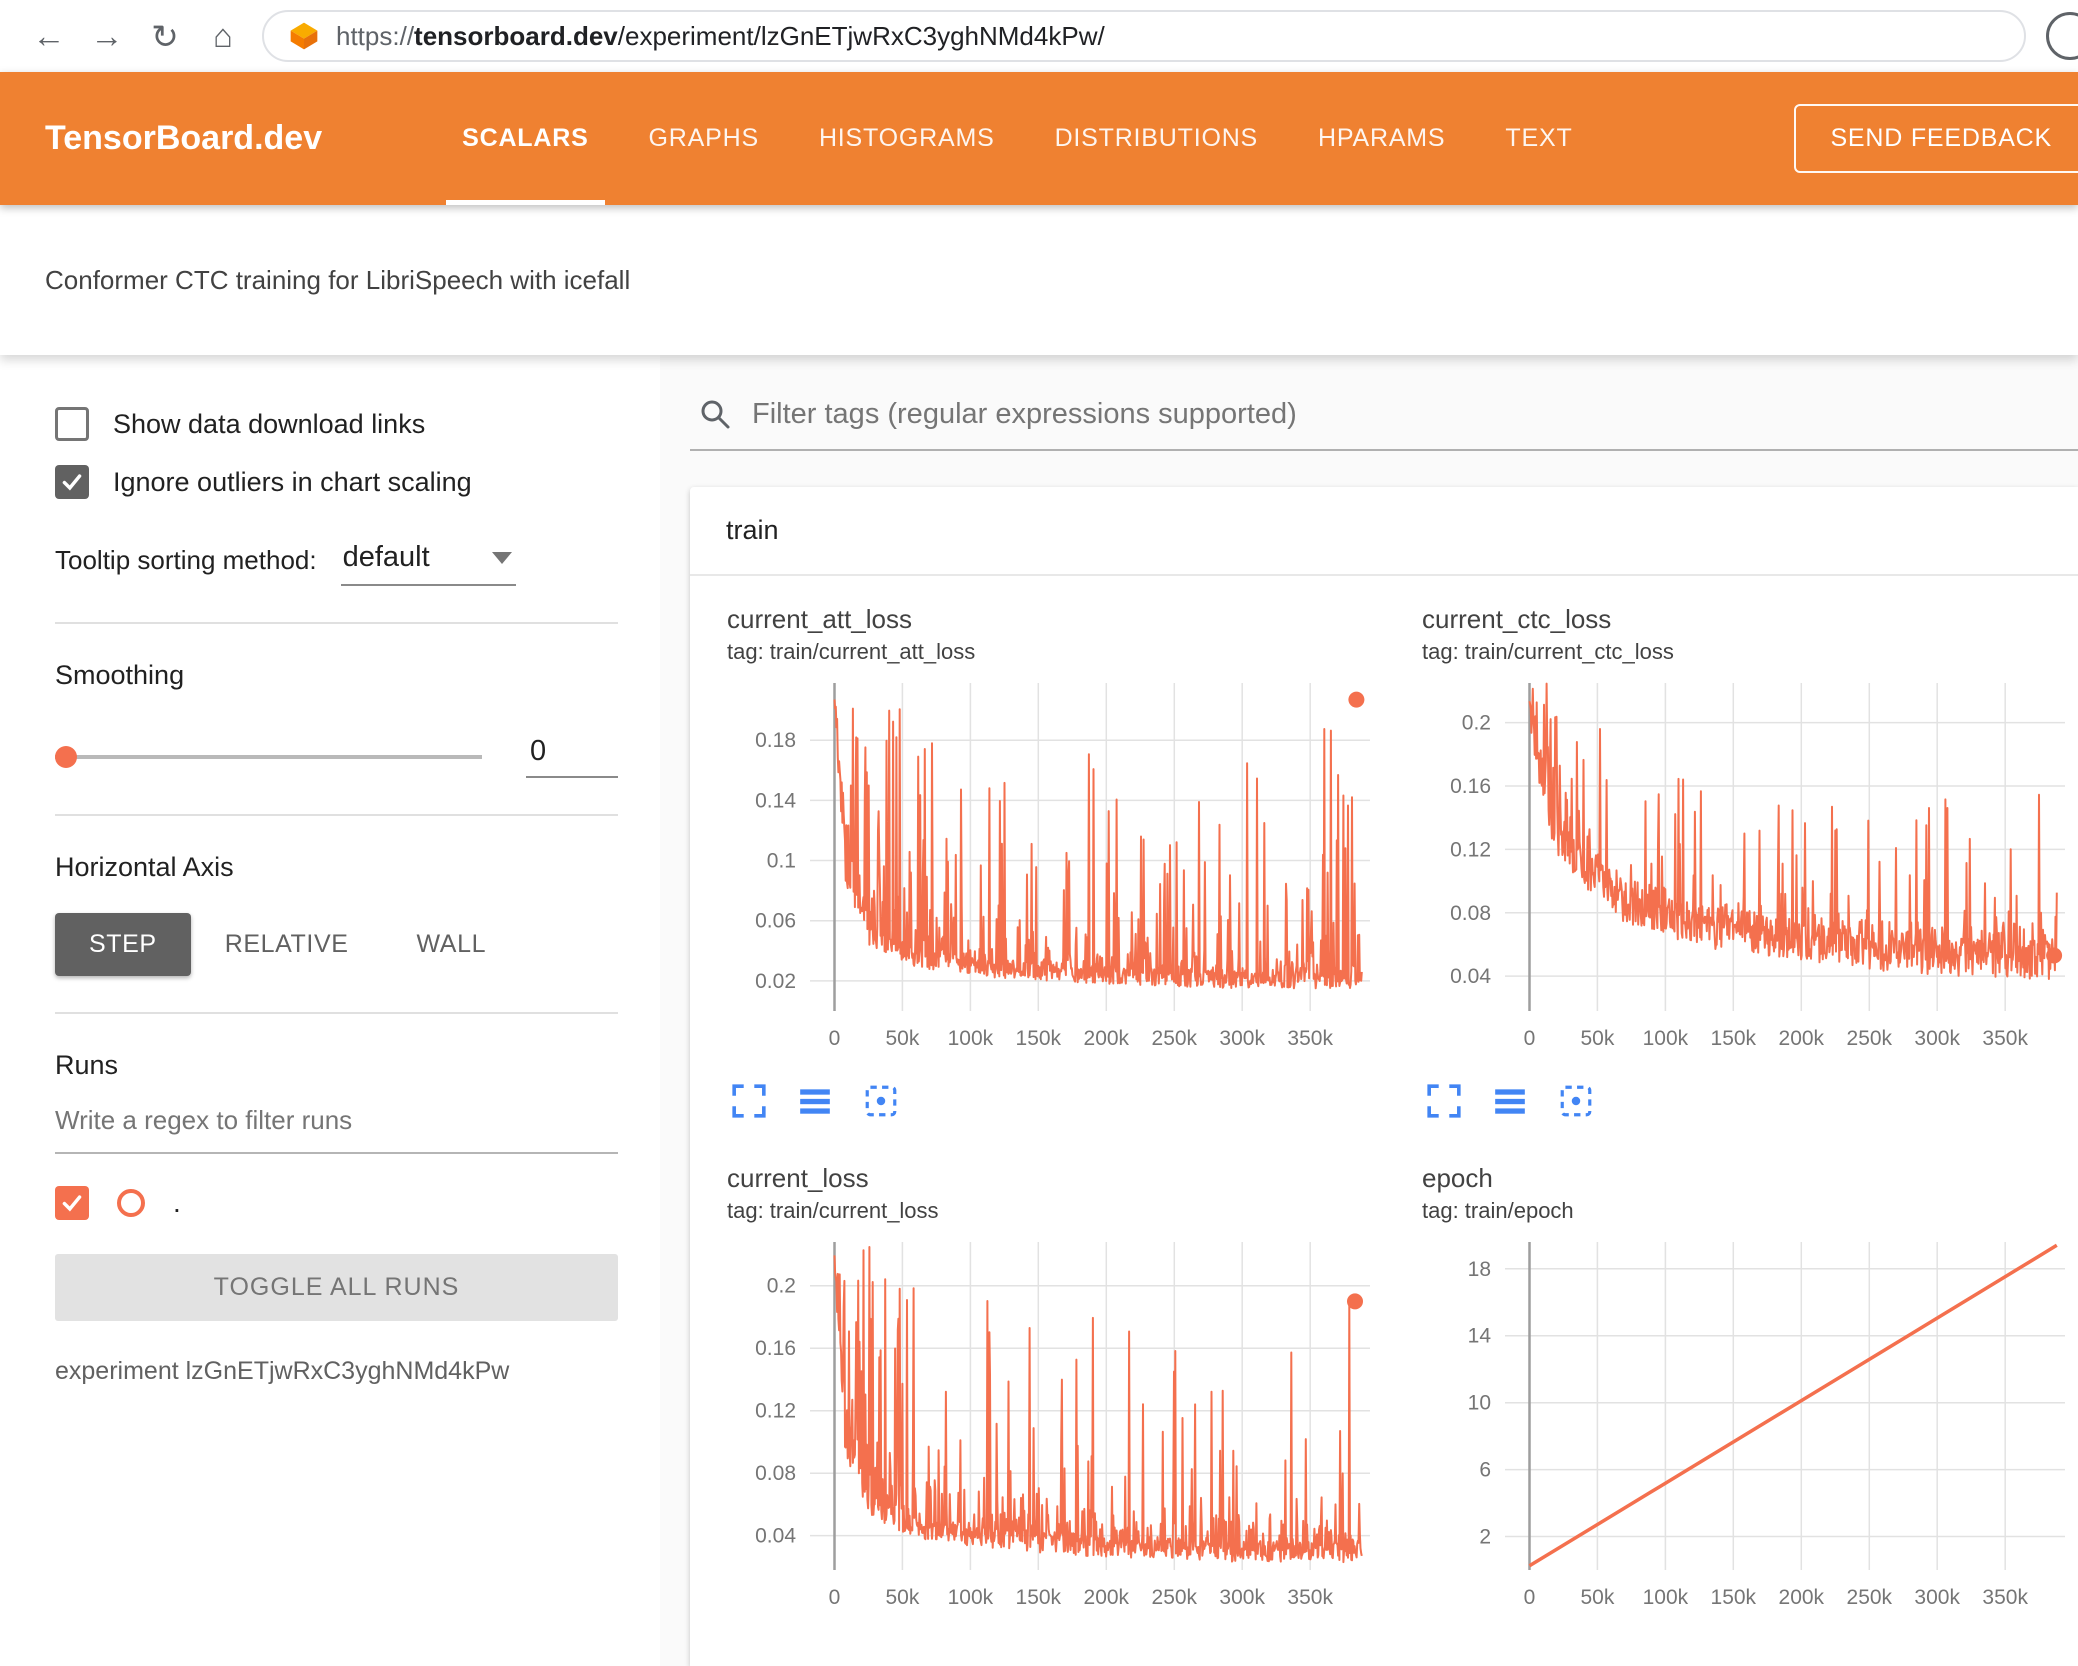 The width and height of the screenshot is (2078, 1666). What do you see at coordinates (123, 944) in the screenshot?
I see `axis-button-step: STEP` at bounding box center [123, 944].